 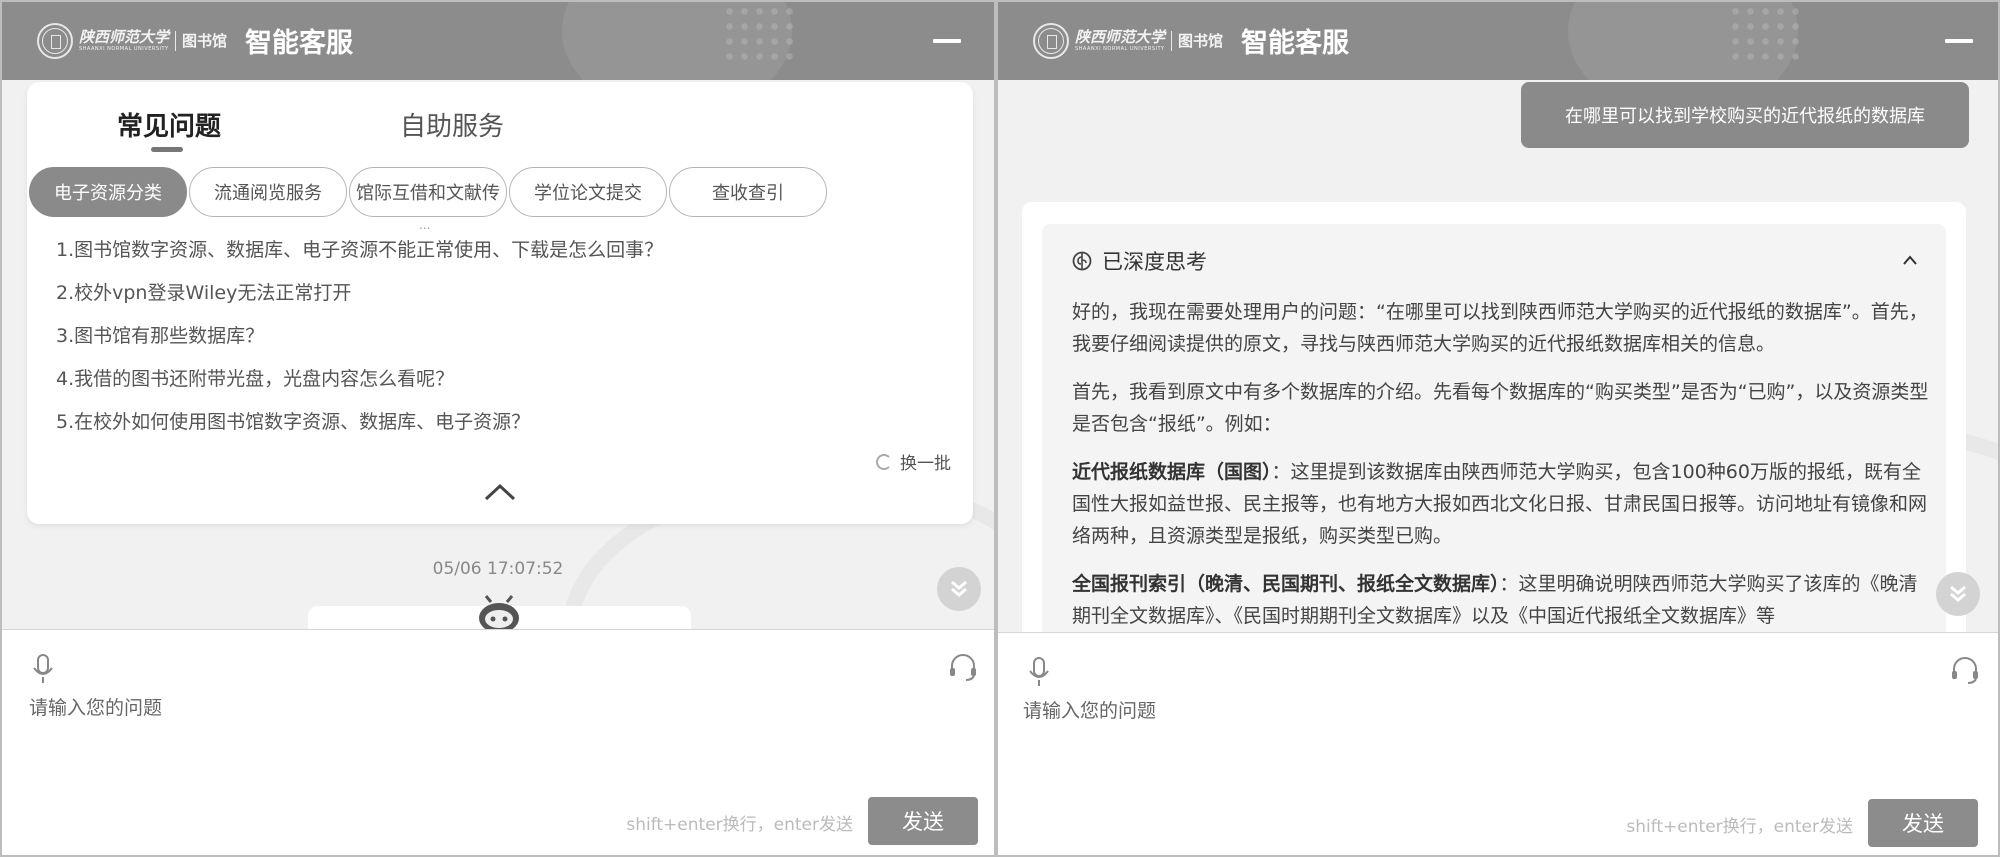 What do you see at coordinates (1745, 115) in the screenshot?
I see `user-message-bubble: 在哪里可以找到学校购买的近代报纸的数据库` at bounding box center [1745, 115].